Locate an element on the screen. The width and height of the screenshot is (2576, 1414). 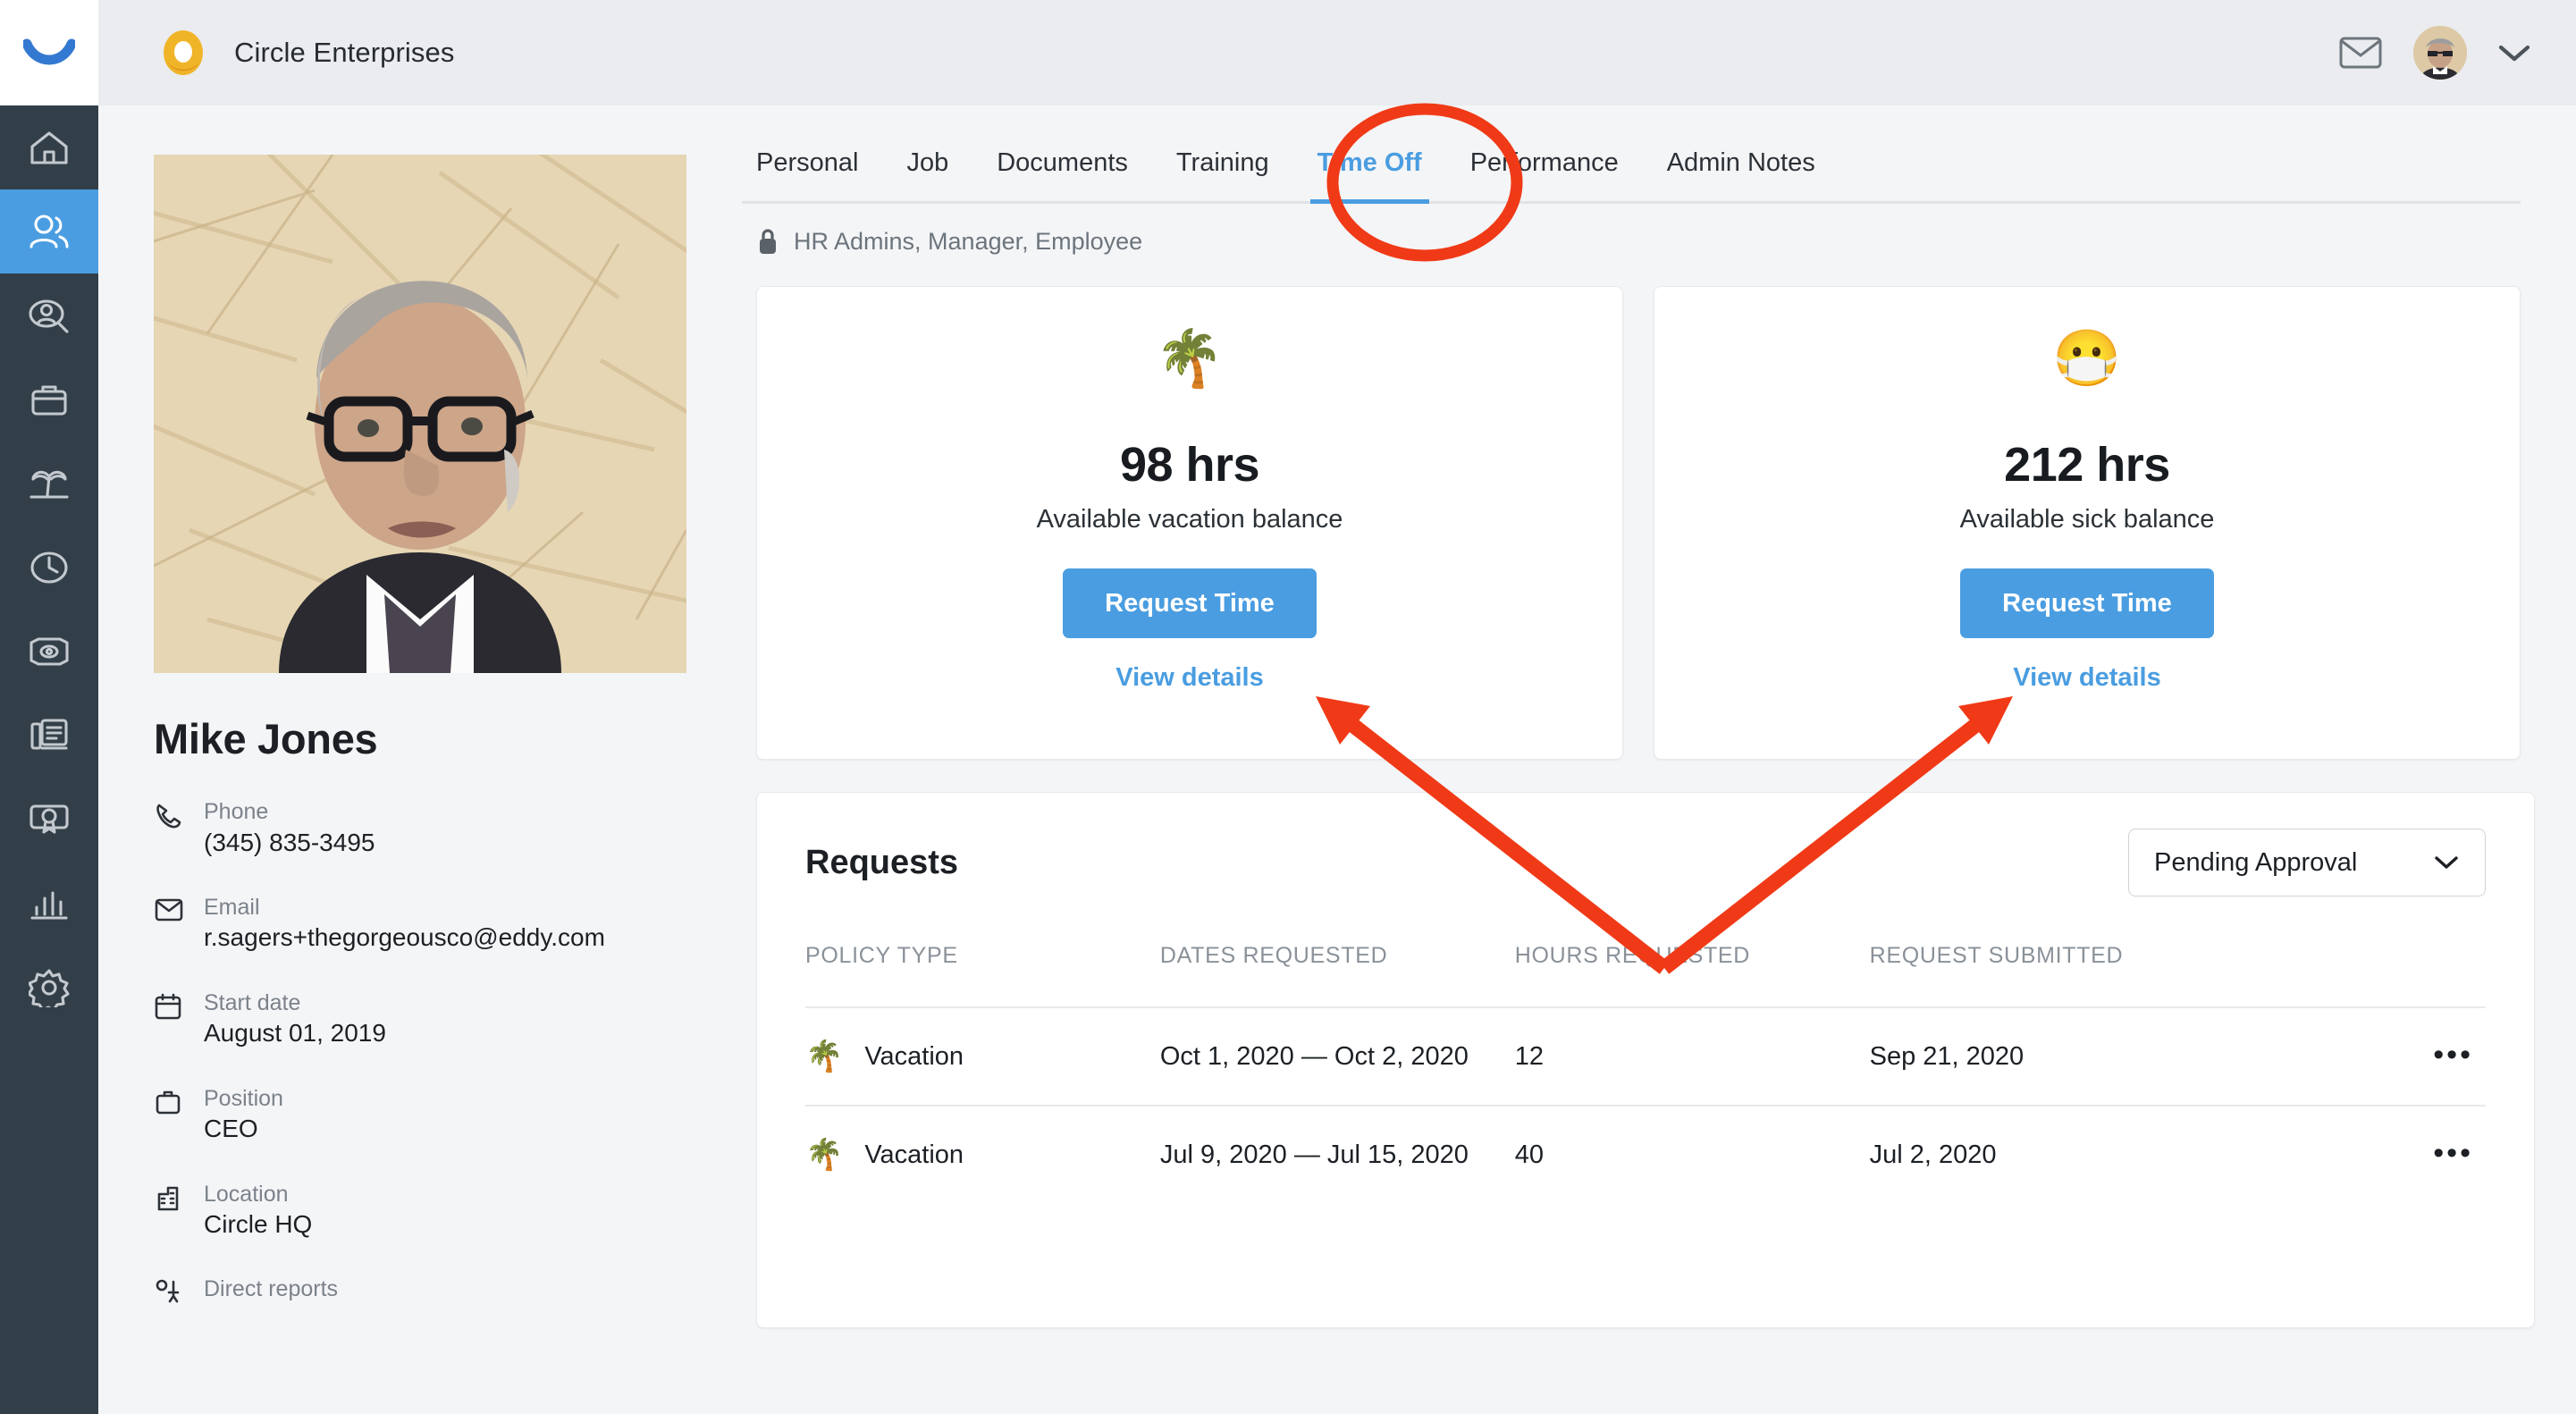
calendar-icon is located at coordinates (179, 1019).